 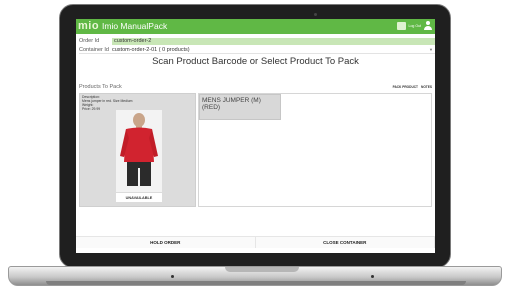 I want to click on user-icon, so click(x=428, y=26).